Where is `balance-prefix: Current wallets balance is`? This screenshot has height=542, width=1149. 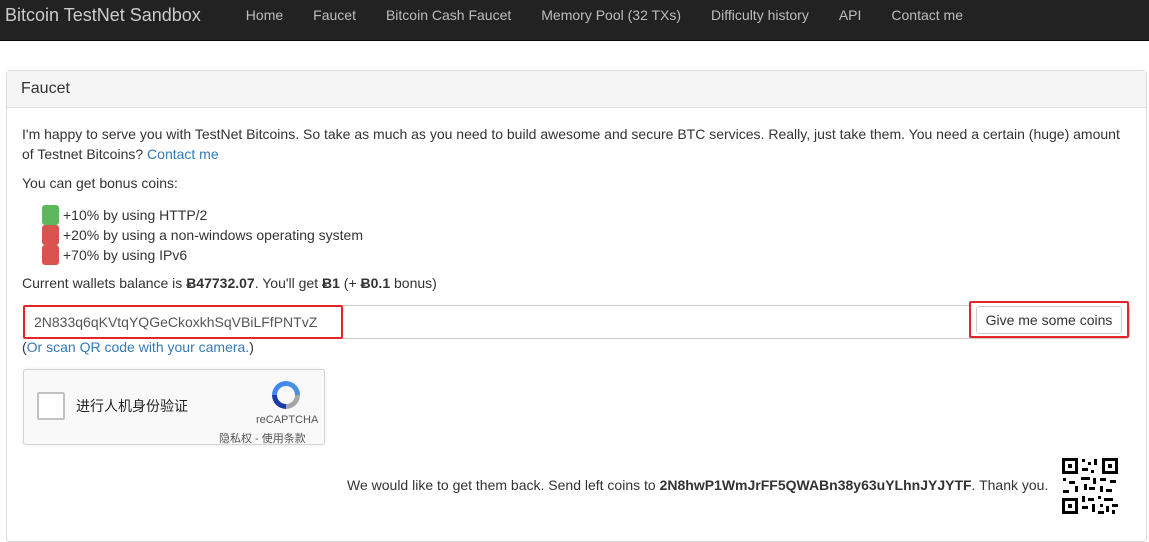 balance-prefix: Current wallets balance is is located at coordinates (104, 283).